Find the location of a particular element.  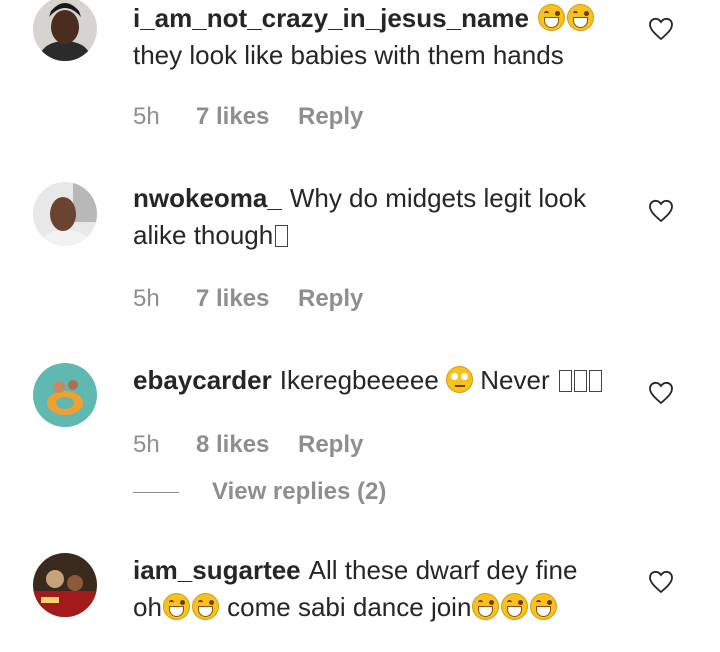

comment-body: they look like babies with them hands is located at coordinates (348, 55).